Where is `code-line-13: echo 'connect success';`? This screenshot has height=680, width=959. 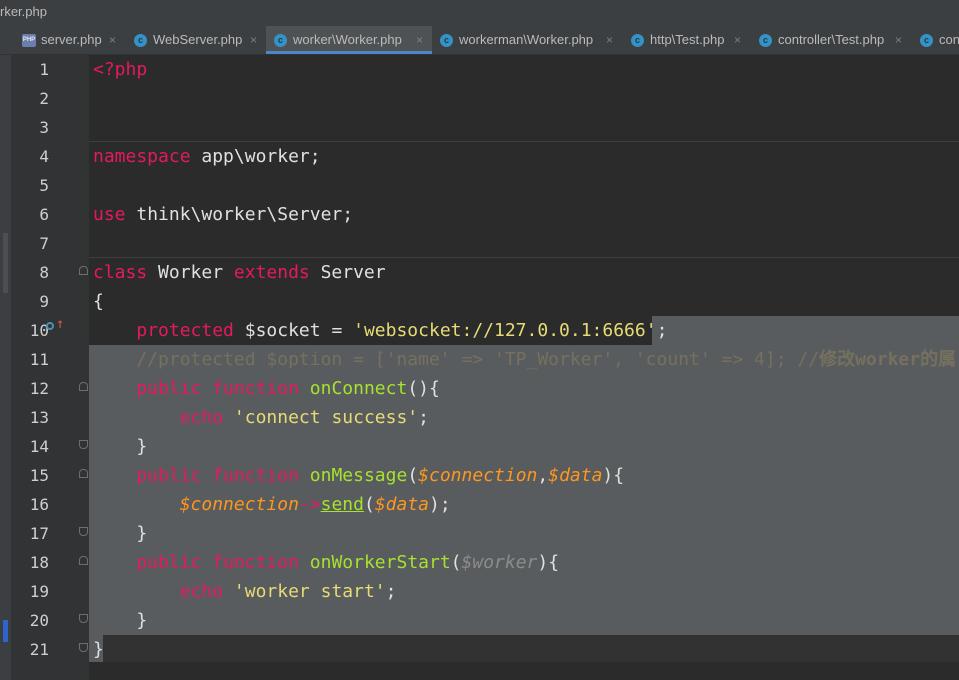 code-line-13: echo 'connect success'; is located at coordinates (261, 417).